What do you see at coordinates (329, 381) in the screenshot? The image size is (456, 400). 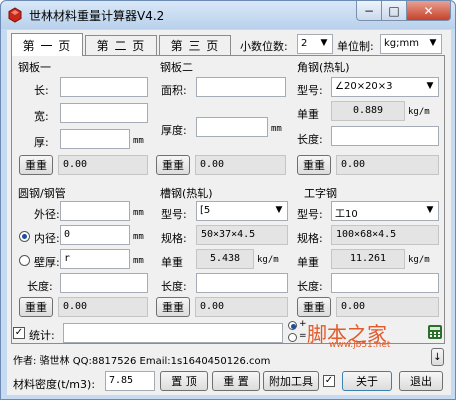 I see `extra-tools-checkbox: ✓` at bounding box center [329, 381].